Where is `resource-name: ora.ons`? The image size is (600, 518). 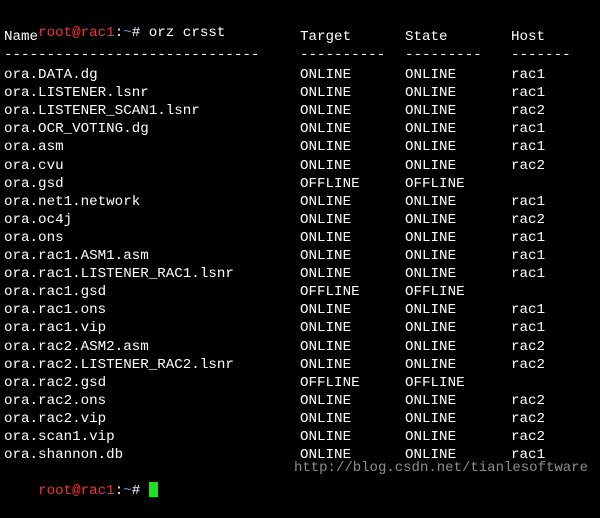 resource-name: ora.ons is located at coordinates (34, 237).